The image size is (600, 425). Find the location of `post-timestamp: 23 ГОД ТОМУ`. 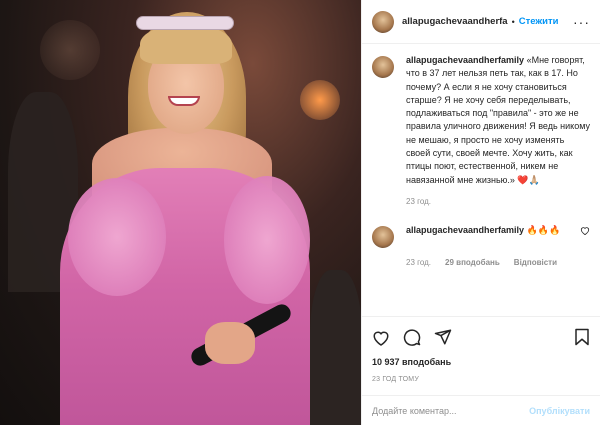

post-timestamp: 23 ГОД ТОМУ is located at coordinates (481, 379).